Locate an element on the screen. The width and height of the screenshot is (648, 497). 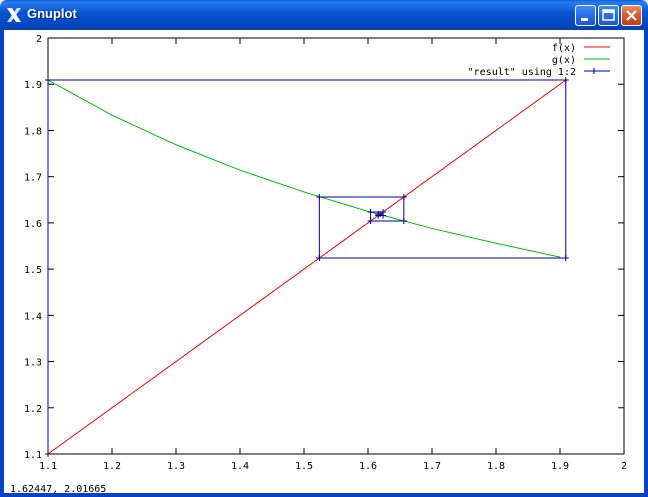
minimize-icon is located at coordinates (584, 19).